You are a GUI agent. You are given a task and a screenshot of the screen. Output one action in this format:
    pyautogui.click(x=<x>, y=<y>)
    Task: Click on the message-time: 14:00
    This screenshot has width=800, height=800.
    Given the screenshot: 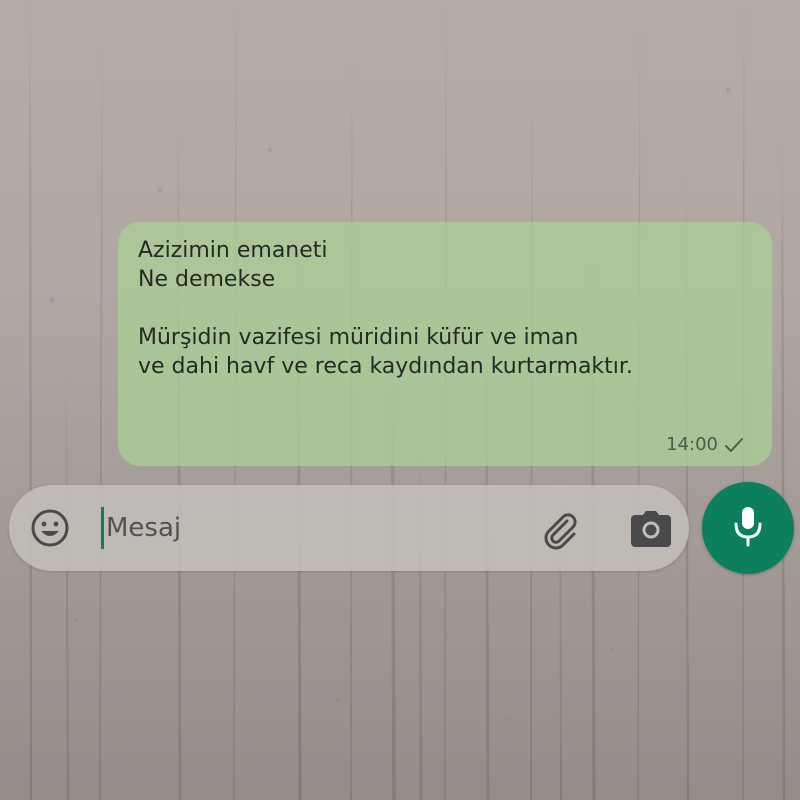 What is the action you would take?
    pyautogui.click(x=692, y=444)
    